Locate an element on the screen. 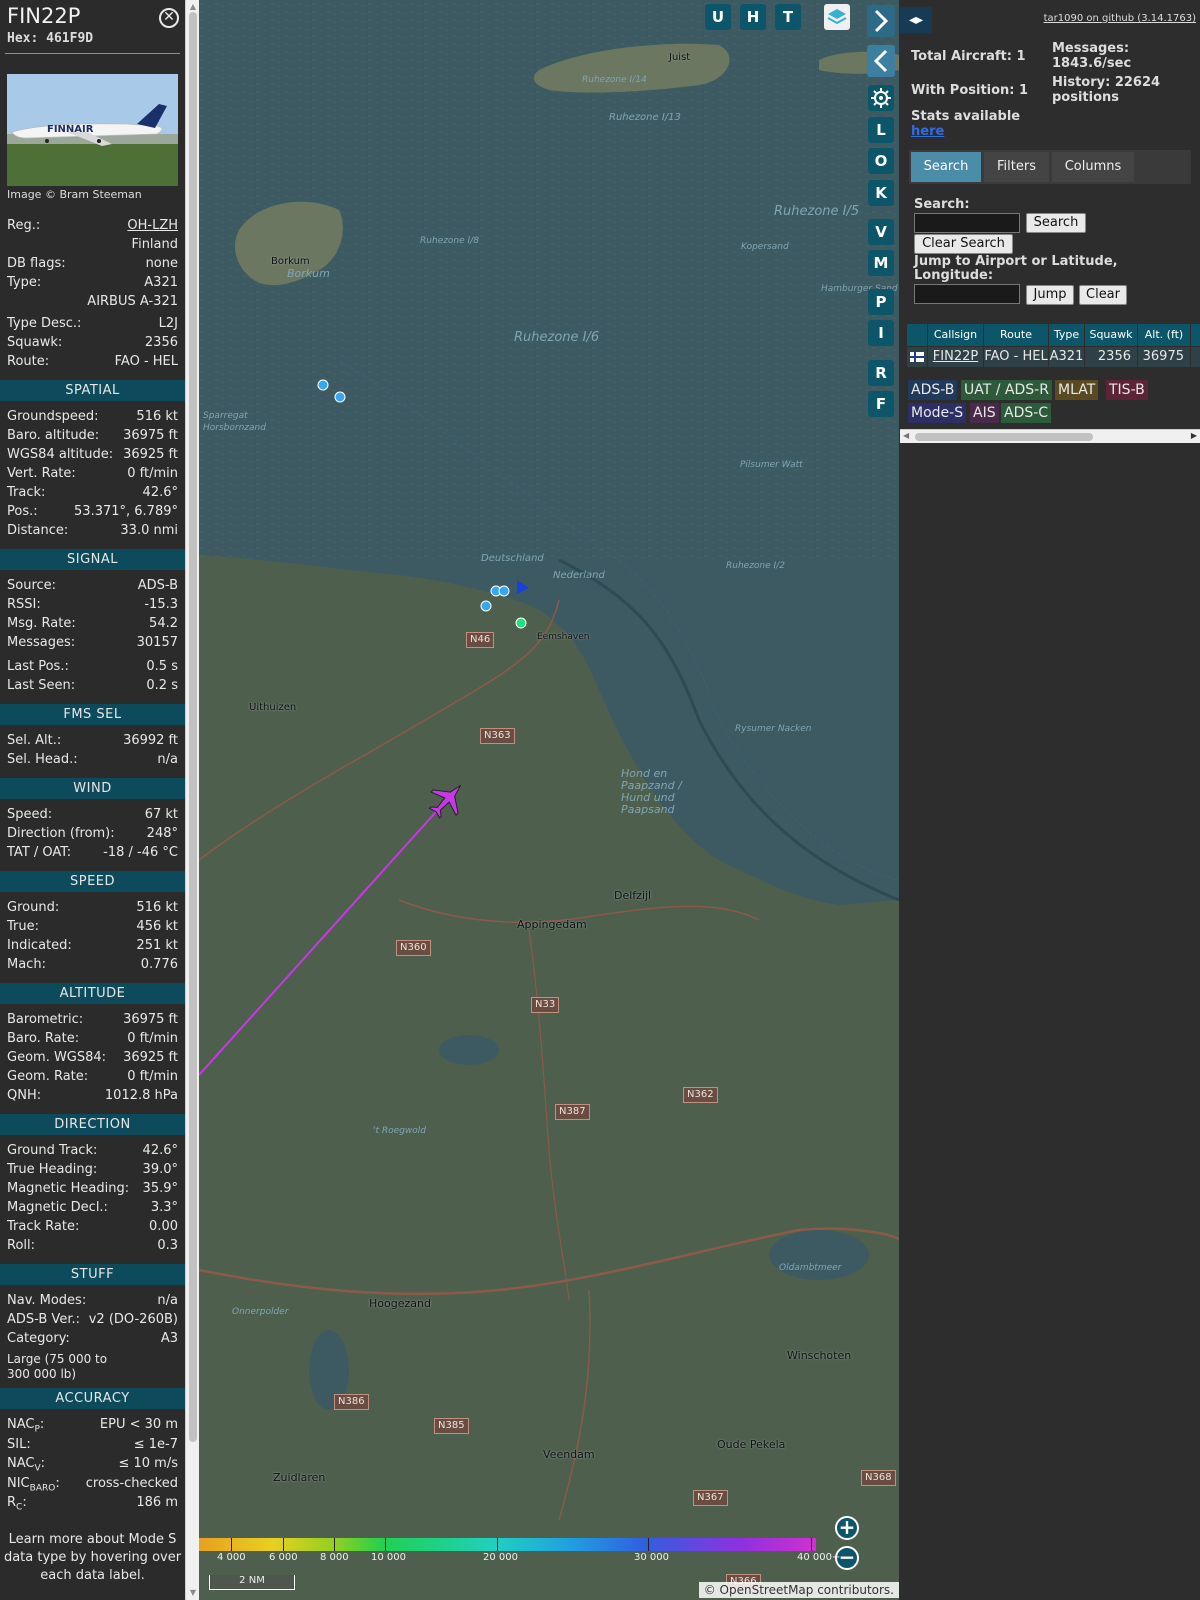 The image size is (1200, 1600). map-button-p: P is located at coordinates (881, 302).